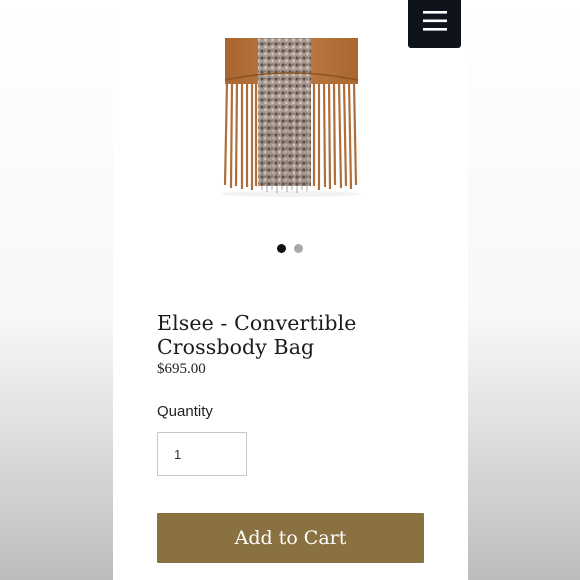 This screenshot has width=580, height=580. Describe the element at coordinates (290, 538) in the screenshot. I see `add-to-cart-button: Add to Cart` at that location.